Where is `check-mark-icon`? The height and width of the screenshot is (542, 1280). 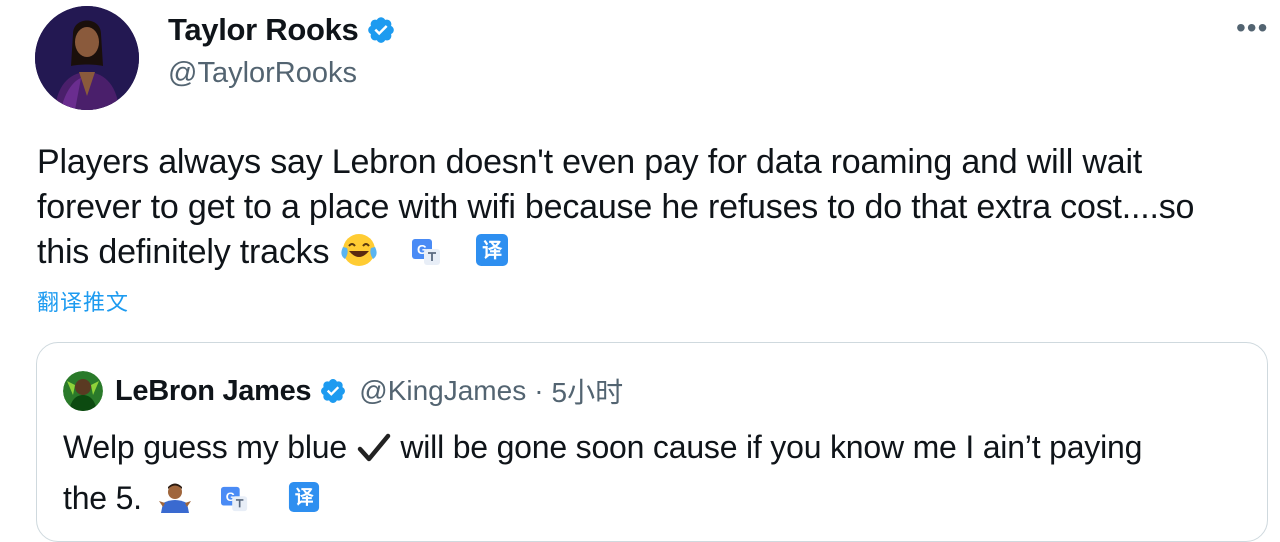 check-mark-icon is located at coordinates (374, 453).